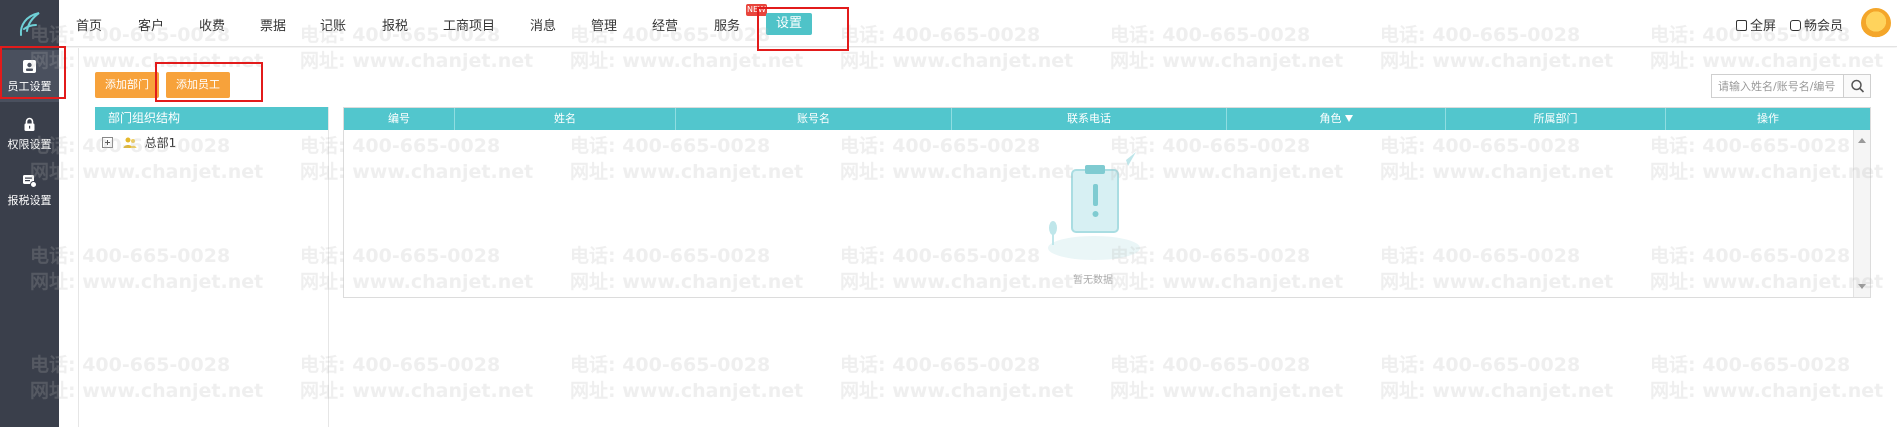  I want to click on tree-node-label: 总部1, so click(160, 143).